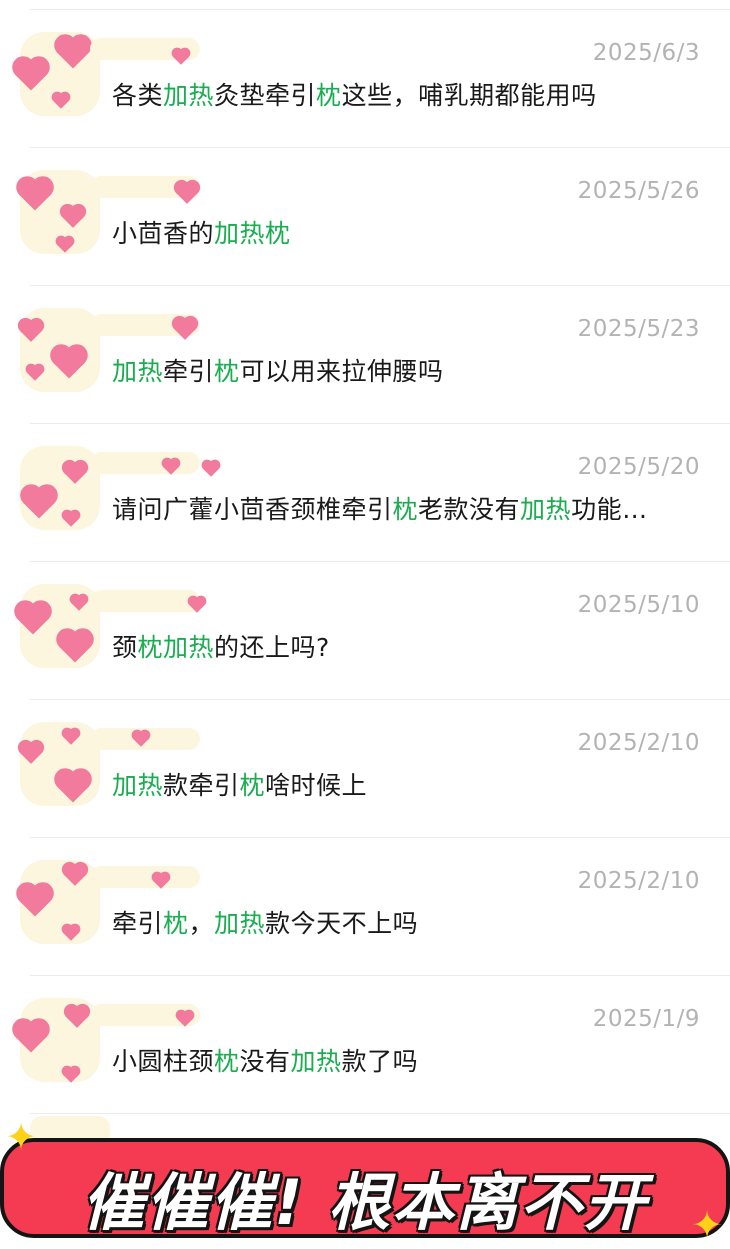  What do you see at coordinates (163, 233) in the screenshot?
I see `message-fragment: 小茴香的` at bounding box center [163, 233].